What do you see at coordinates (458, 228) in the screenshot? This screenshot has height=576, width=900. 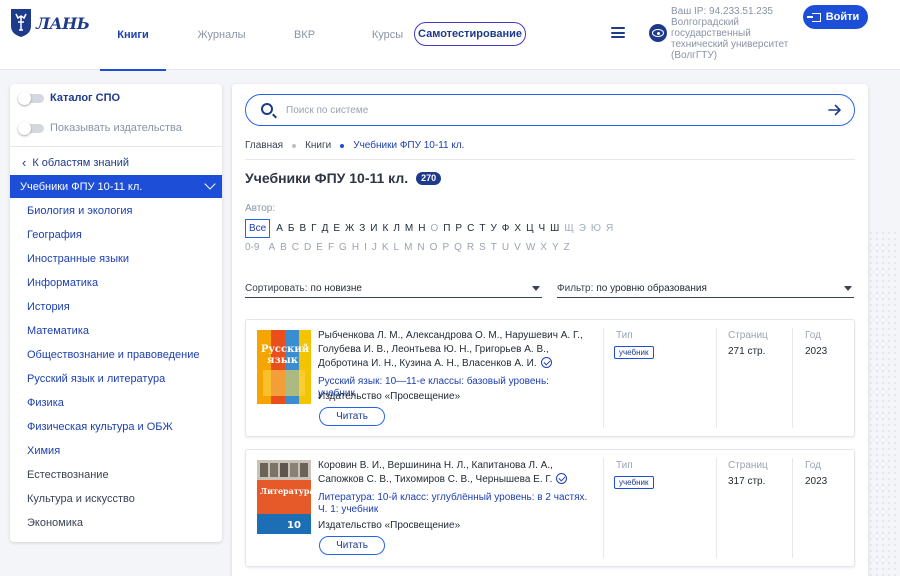 I see `author-letter: Р` at bounding box center [458, 228].